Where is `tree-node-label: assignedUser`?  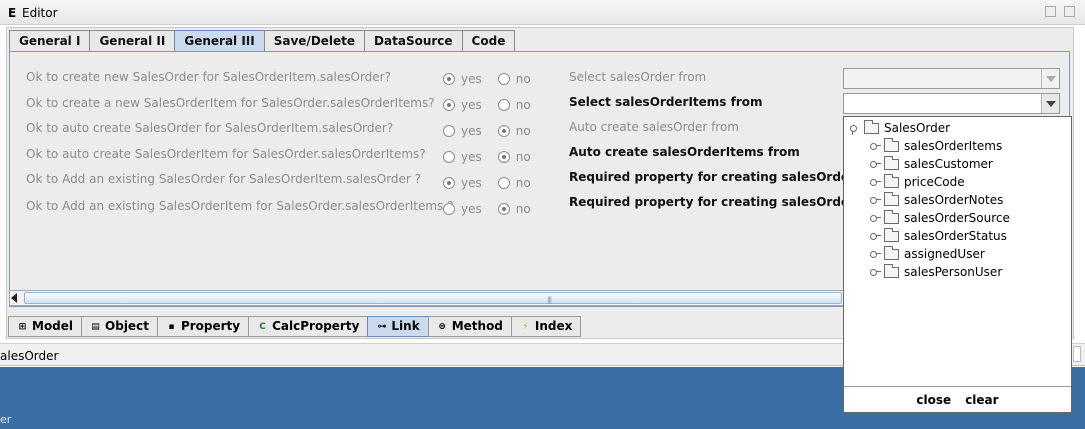 tree-node-label: assignedUser is located at coordinates (944, 254).